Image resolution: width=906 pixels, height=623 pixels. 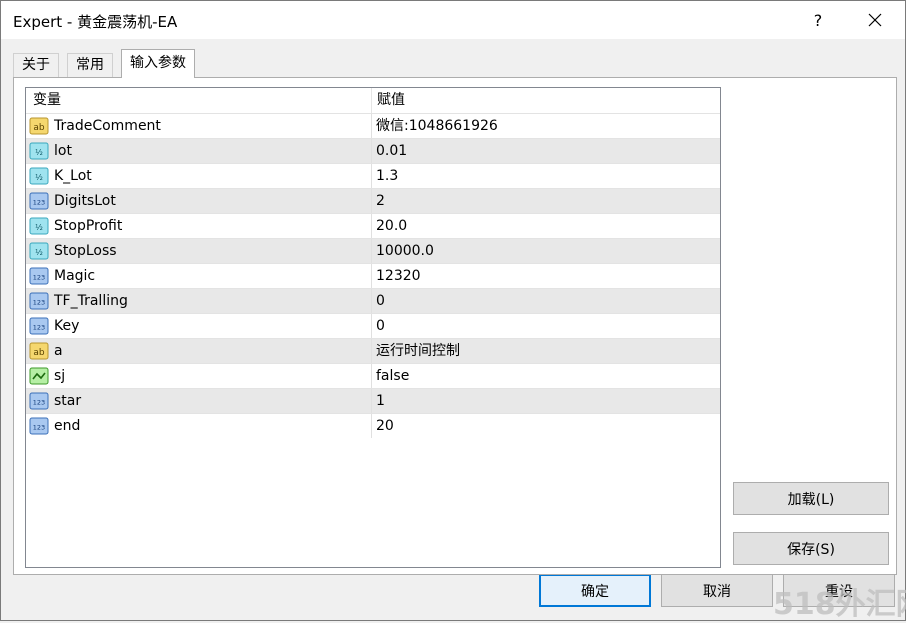 I want to click on ok-button: 确定, so click(x=595, y=590).